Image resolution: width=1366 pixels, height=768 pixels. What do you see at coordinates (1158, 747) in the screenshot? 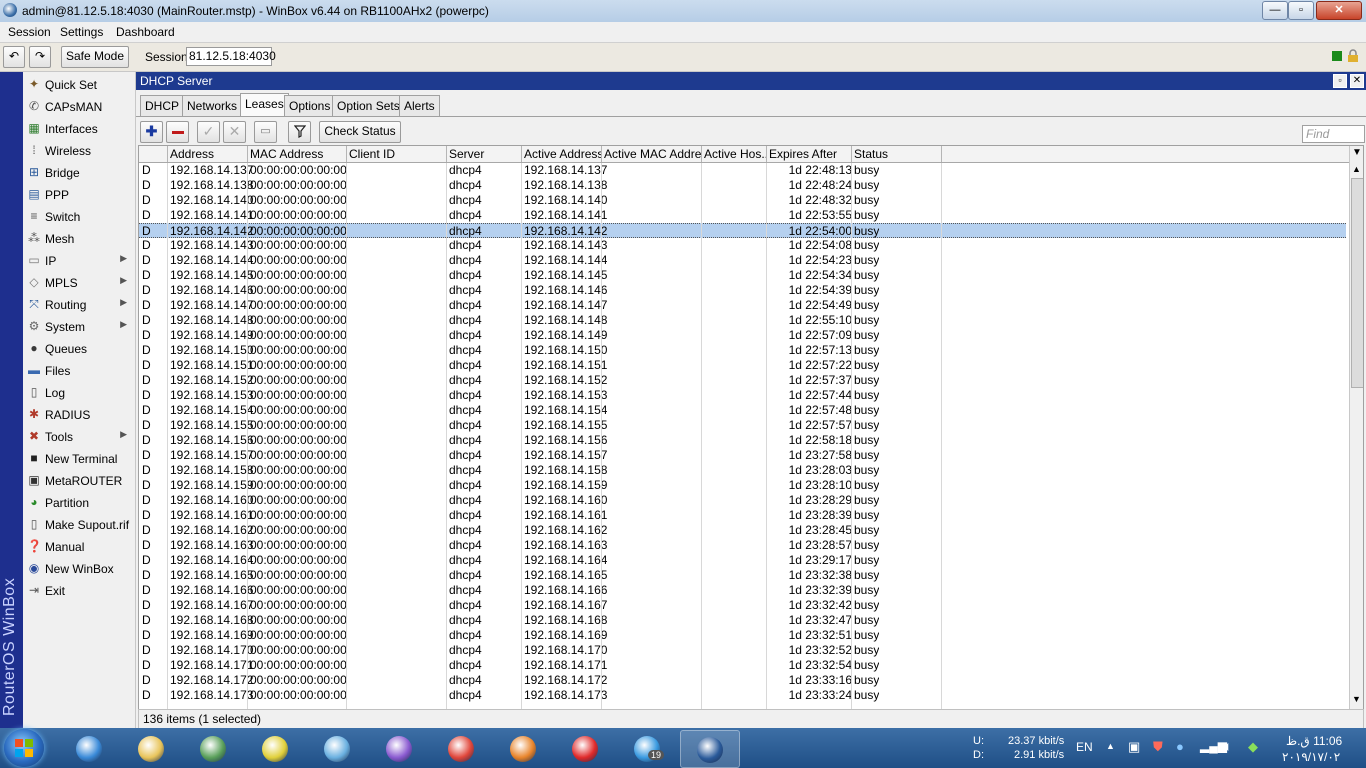
I see `tray-shield-icon: ⛊` at bounding box center [1158, 747].